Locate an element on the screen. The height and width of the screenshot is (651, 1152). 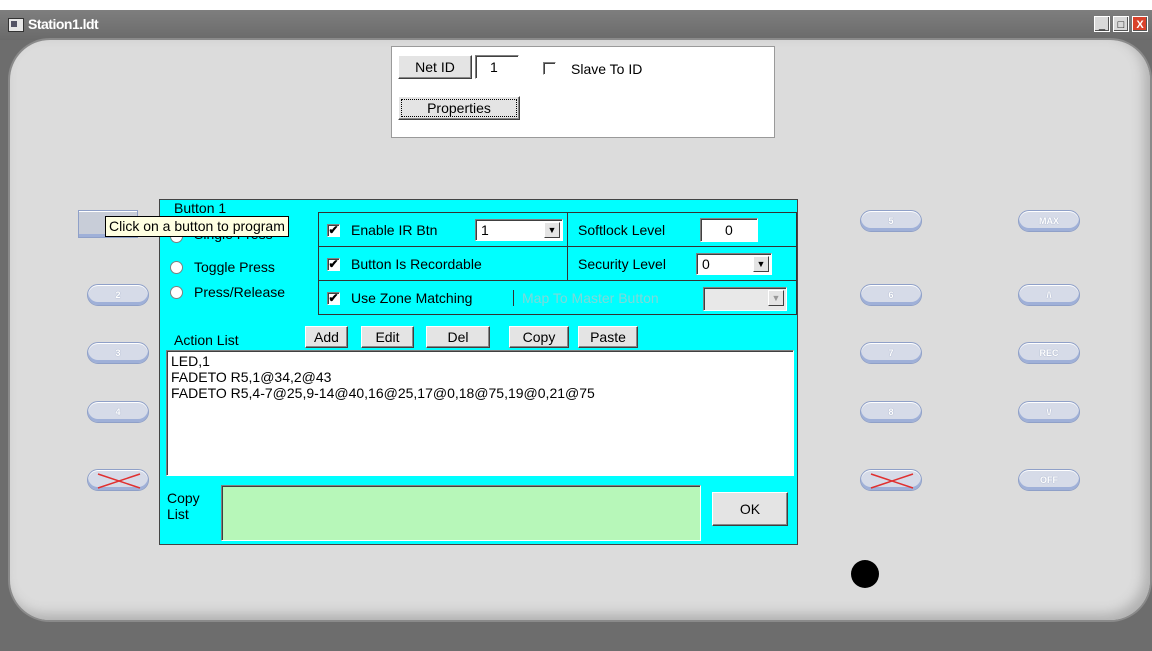
rec-button: REC is located at coordinates (1049, 353).